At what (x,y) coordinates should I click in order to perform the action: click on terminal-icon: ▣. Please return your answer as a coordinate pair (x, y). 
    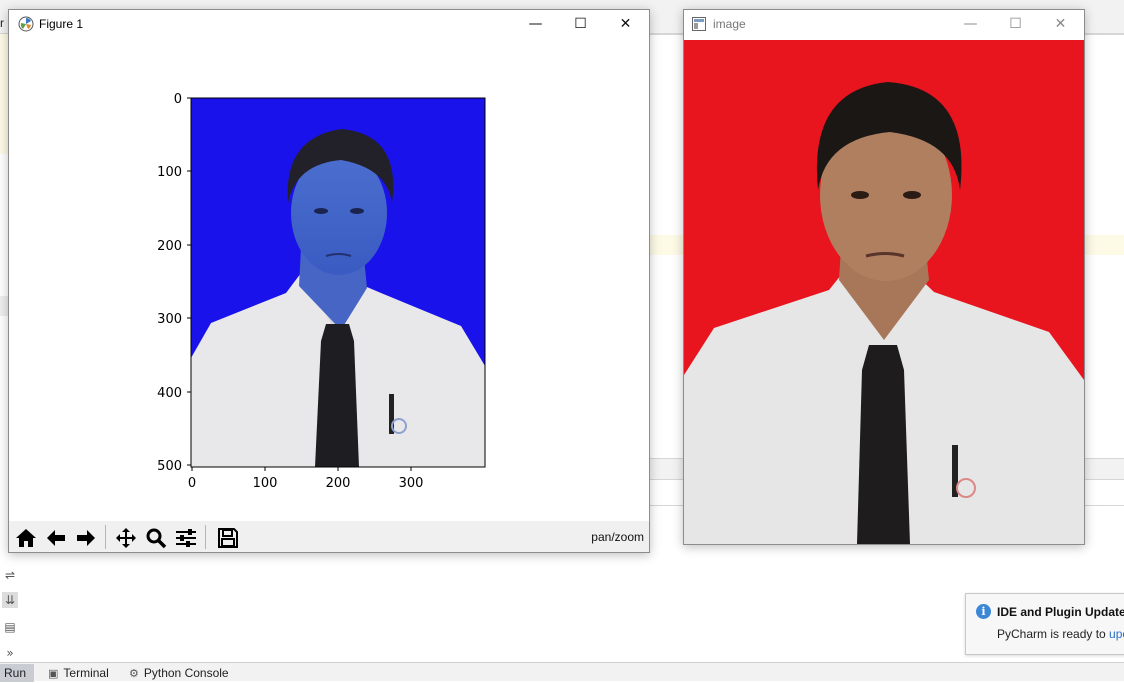
    Looking at the image, I should click on (53, 673).